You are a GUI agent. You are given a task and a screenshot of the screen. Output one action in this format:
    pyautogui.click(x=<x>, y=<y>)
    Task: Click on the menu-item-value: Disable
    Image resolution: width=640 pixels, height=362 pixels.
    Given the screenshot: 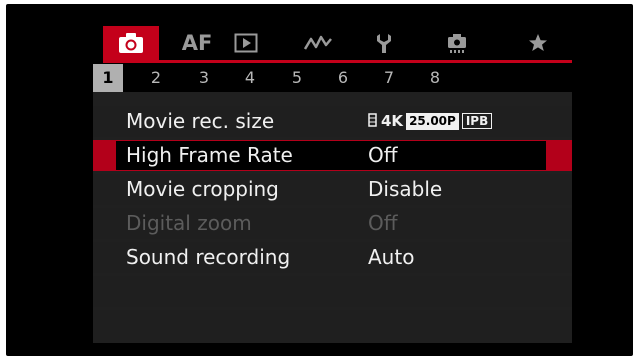 What is the action you would take?
    pyautogui.click(x=405, y=189)
    